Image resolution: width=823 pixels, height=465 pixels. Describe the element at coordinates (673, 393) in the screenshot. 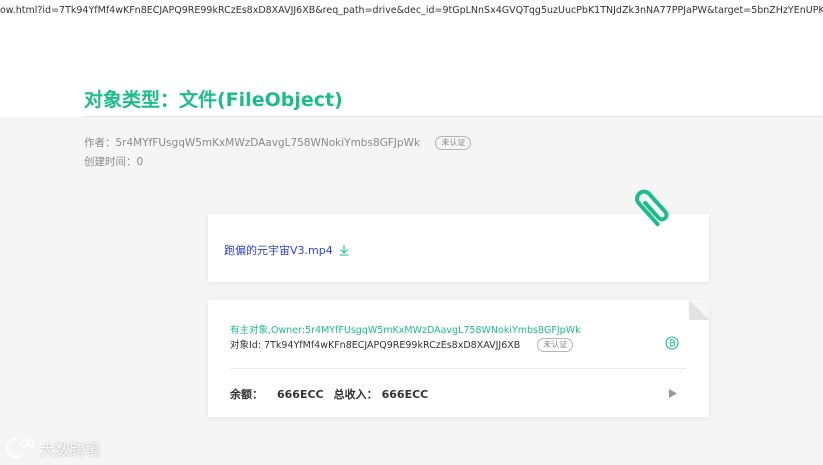

I see `play-icon` at that location.